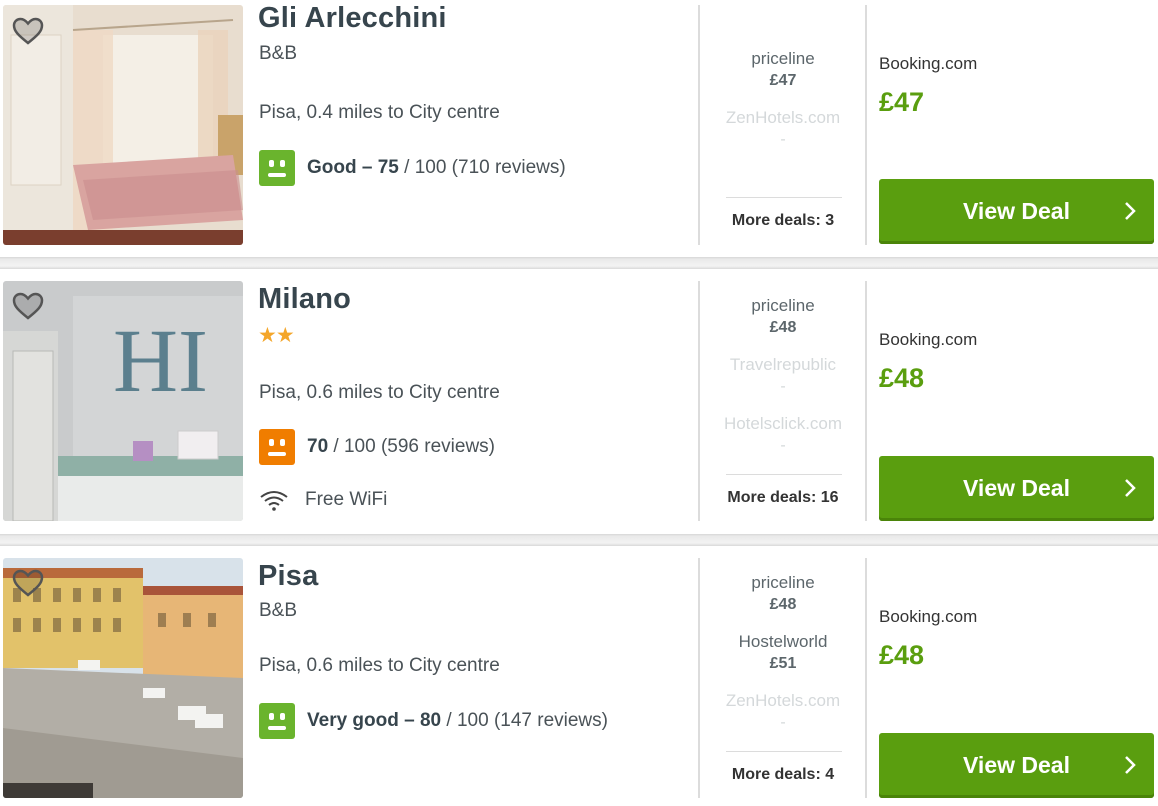  What do you see at coordinates (353, 167) in the screenshot?
I see `rating-score: Good – 75` at bounding box center [353, 167].